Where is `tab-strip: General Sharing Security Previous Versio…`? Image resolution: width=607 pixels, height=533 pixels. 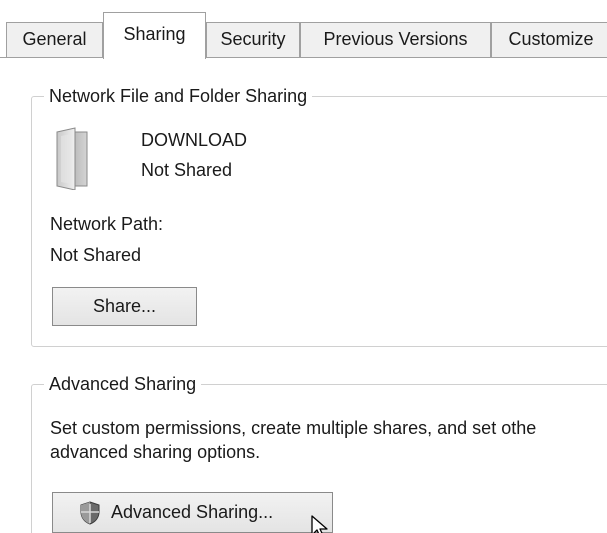
tab-strip: General Sharing Security Previous Versio… is located at coordinates (303, 29).